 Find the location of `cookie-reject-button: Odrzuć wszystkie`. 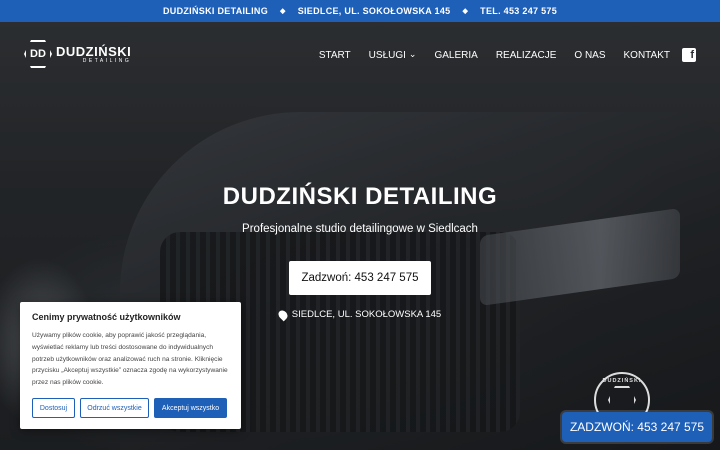

cookie-reject-button: Odrzuć wszystkie is located at coordinates (114, 408).